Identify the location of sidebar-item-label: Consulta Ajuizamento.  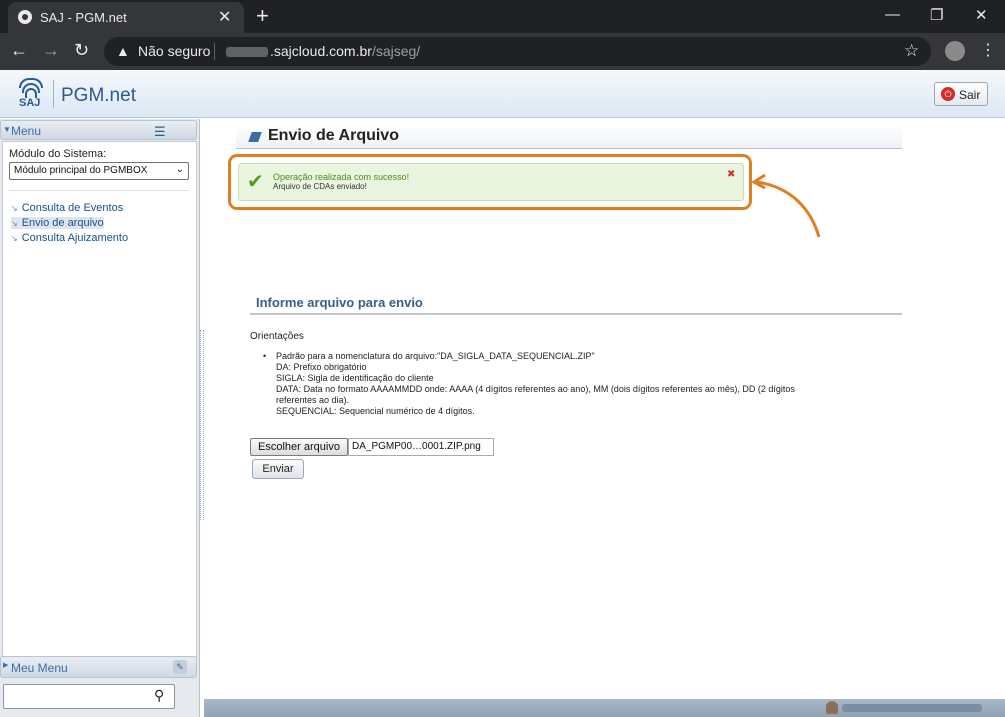
(75, 238).